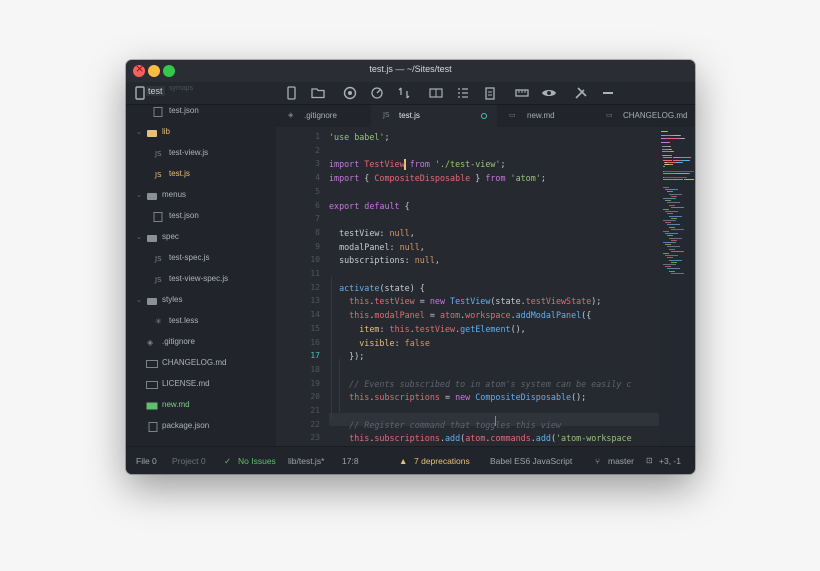 The image size is (820, 571). I want to click on tree-item: CHANGELOG.md, so click(201, 364).